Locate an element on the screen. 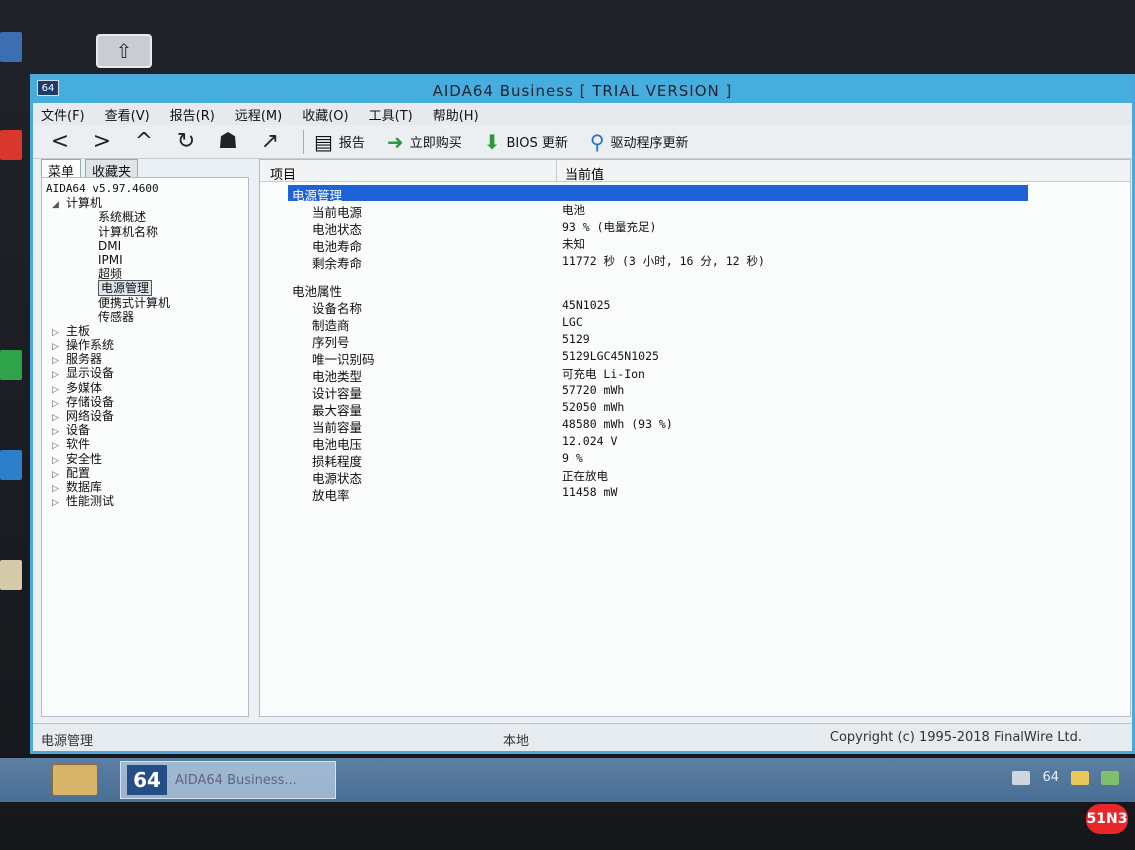  property-row: 剩余寿命 11772 秒 (3 小时, 16 分, 12 秒) is located at coordinates (695, 262).